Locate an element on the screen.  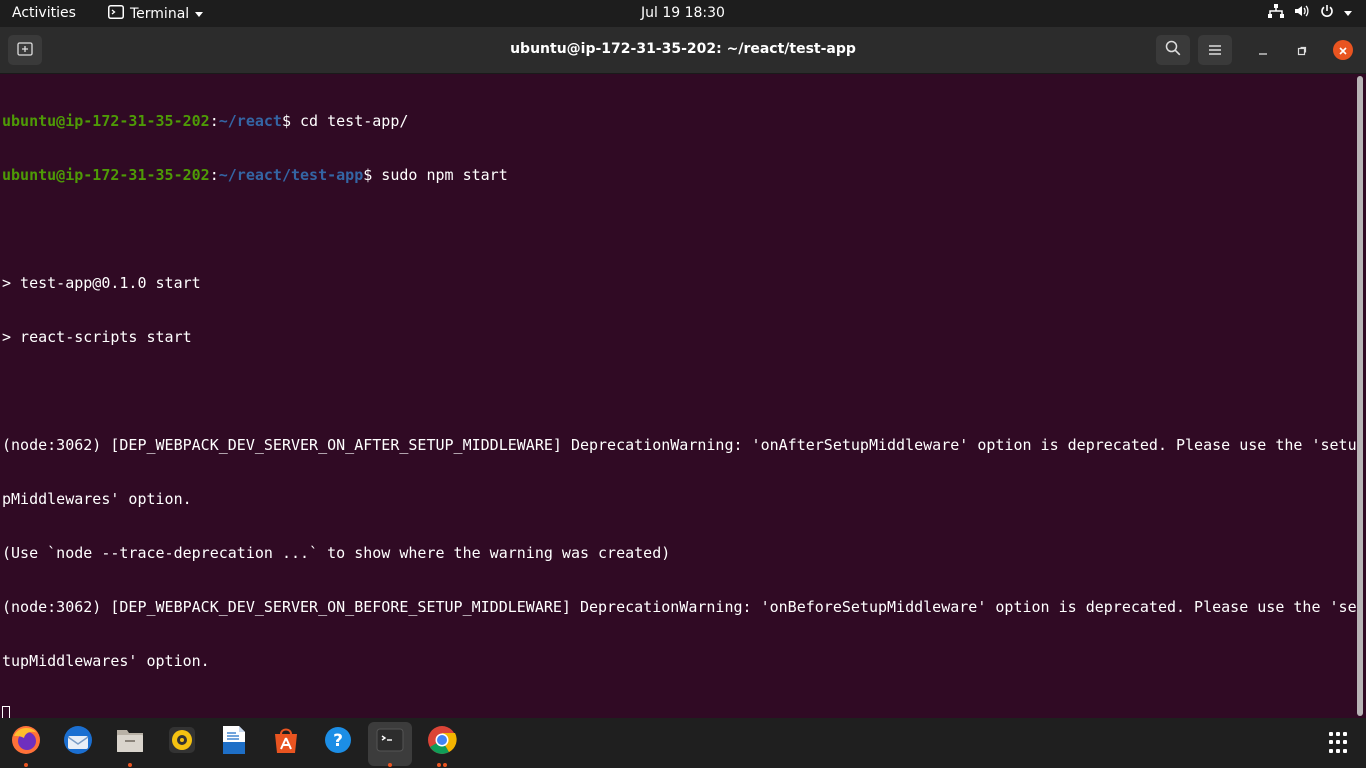
hamburger-icon is located at coordinates (1215, 50).